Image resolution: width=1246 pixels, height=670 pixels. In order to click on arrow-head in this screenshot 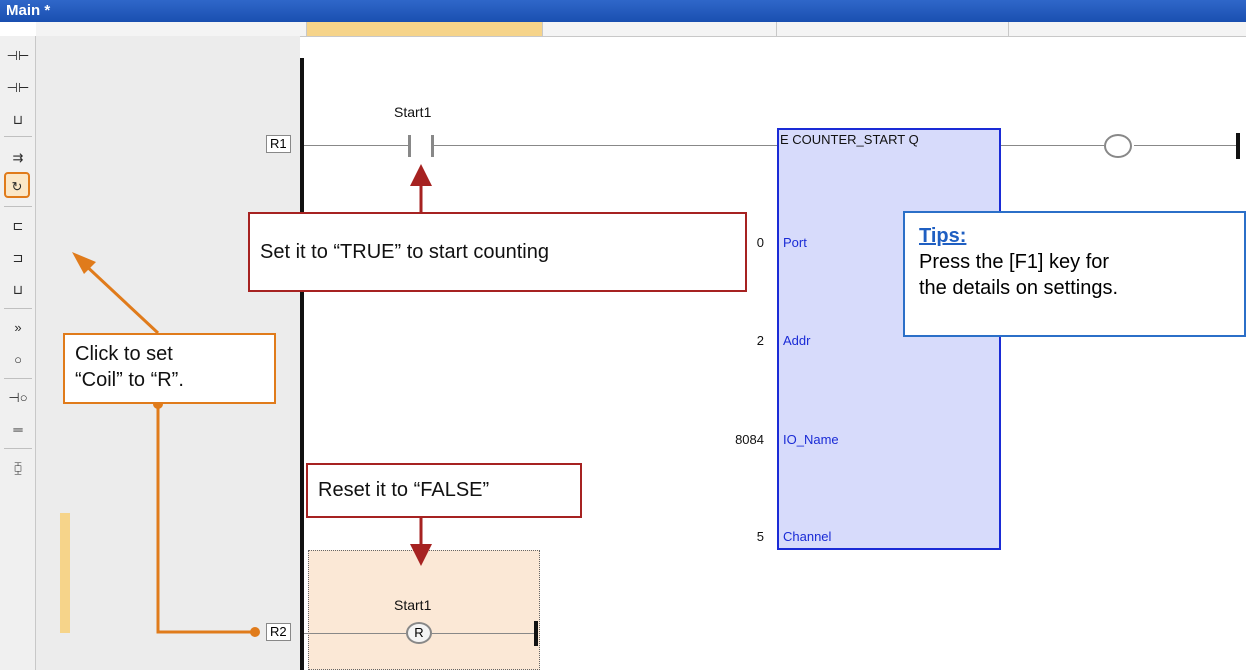, I will do `click(421, 175)`.